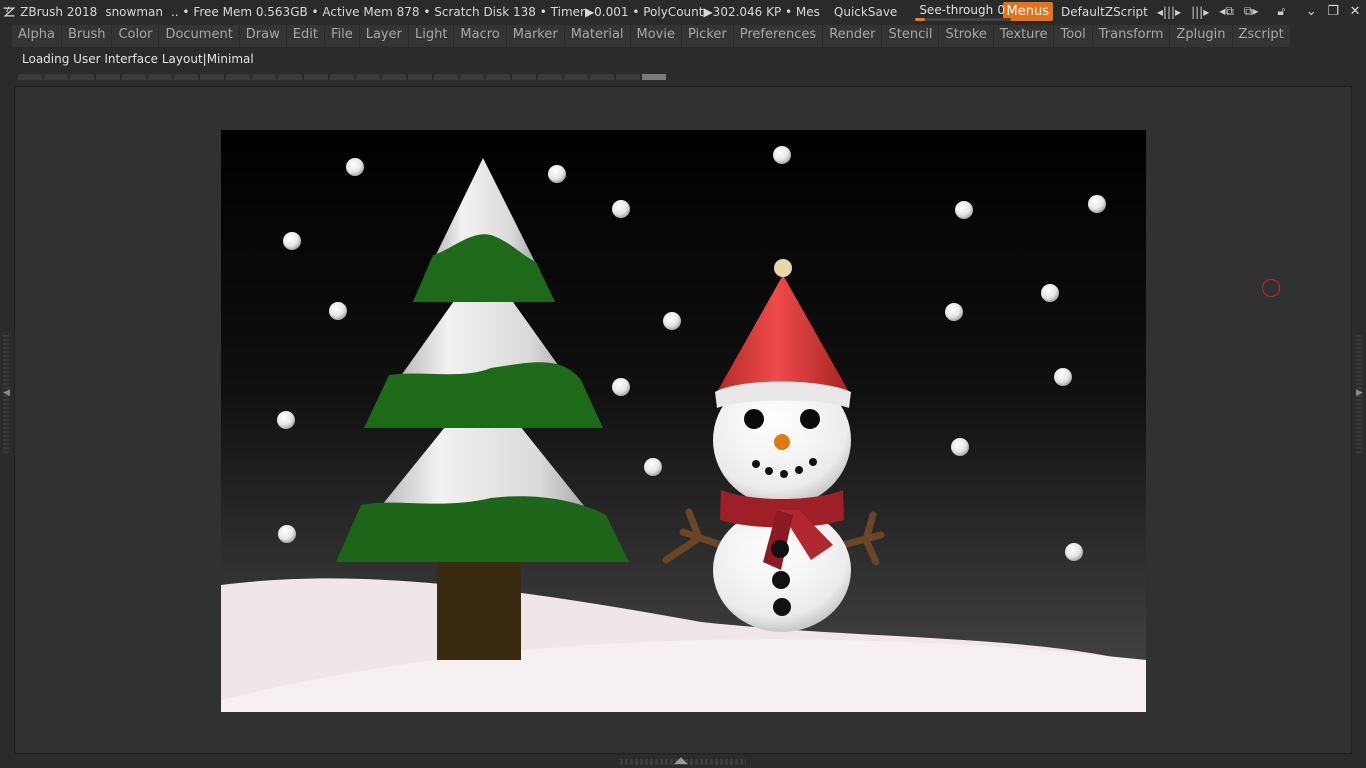 Image resolution: width=1366 pixels, height=768 pixels. Describe the element at coordinates (59, 11) in the screenshot. I see `app-title: ZBrush 2018` at that location.